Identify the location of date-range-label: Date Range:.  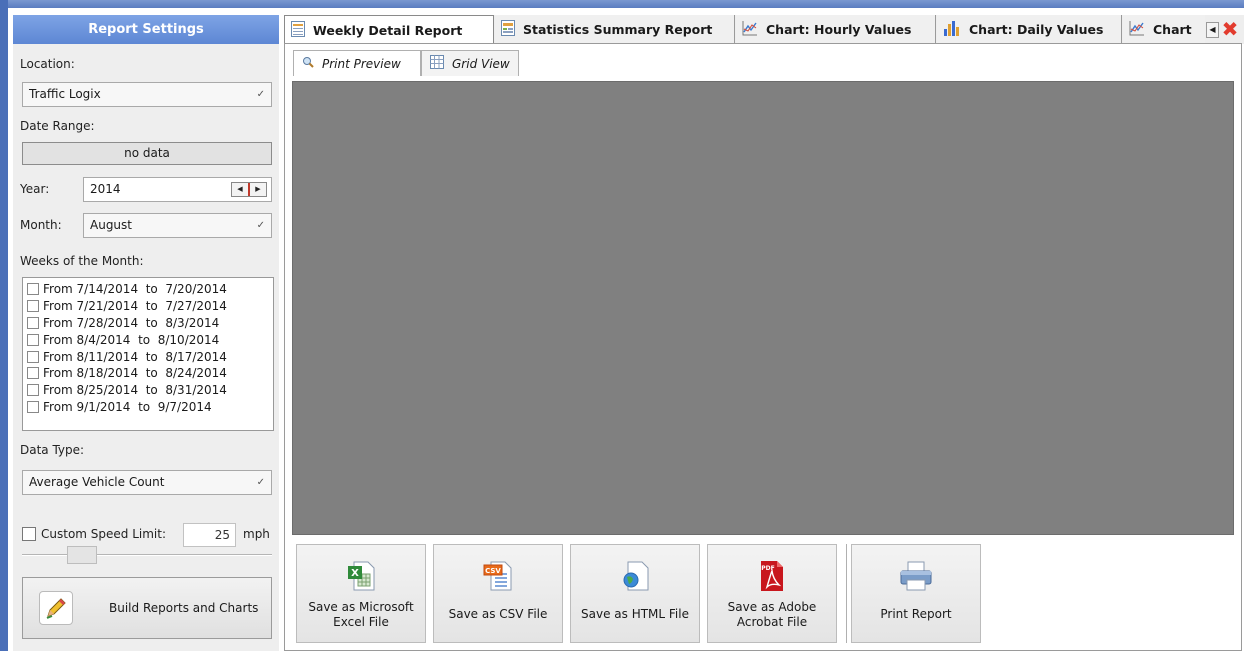
(57, 126).